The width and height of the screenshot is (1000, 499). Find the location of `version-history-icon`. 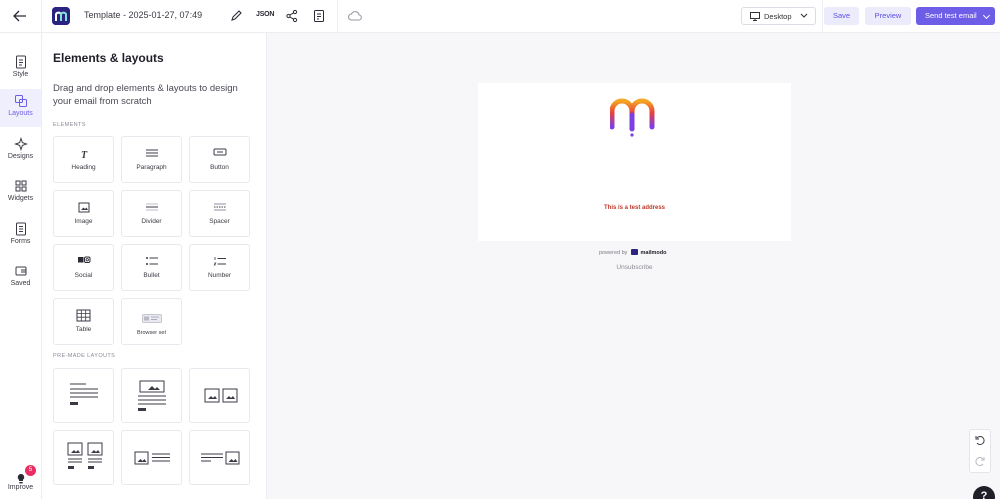

version-history-icon is located at coordinates (319, 16).